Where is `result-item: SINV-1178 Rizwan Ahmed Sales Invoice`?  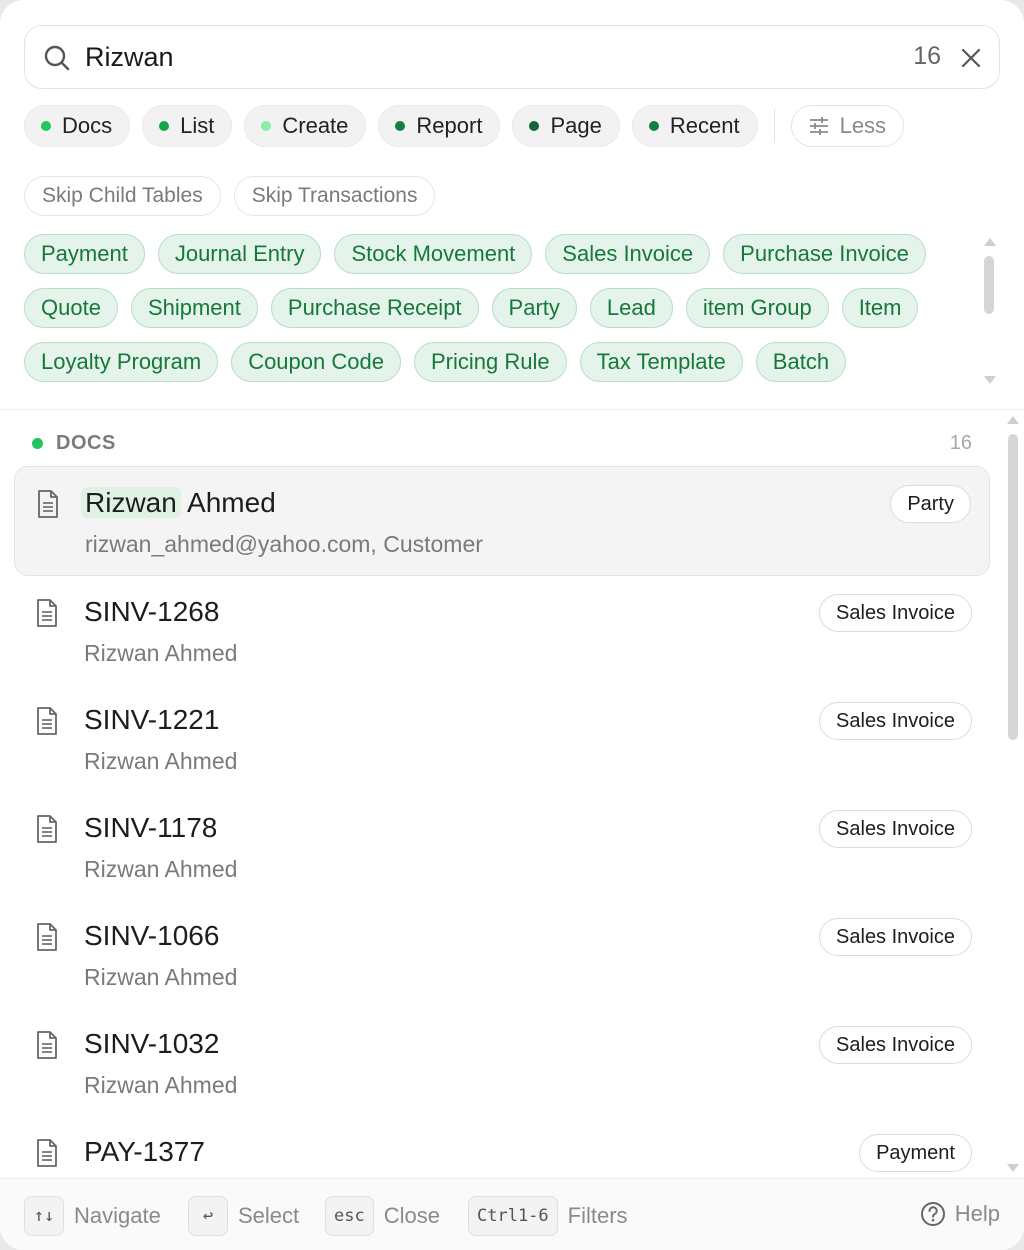 result-item: SINV-1178 Rizwan Ahmed Sales Invoice is located at coordinates (502, 846).